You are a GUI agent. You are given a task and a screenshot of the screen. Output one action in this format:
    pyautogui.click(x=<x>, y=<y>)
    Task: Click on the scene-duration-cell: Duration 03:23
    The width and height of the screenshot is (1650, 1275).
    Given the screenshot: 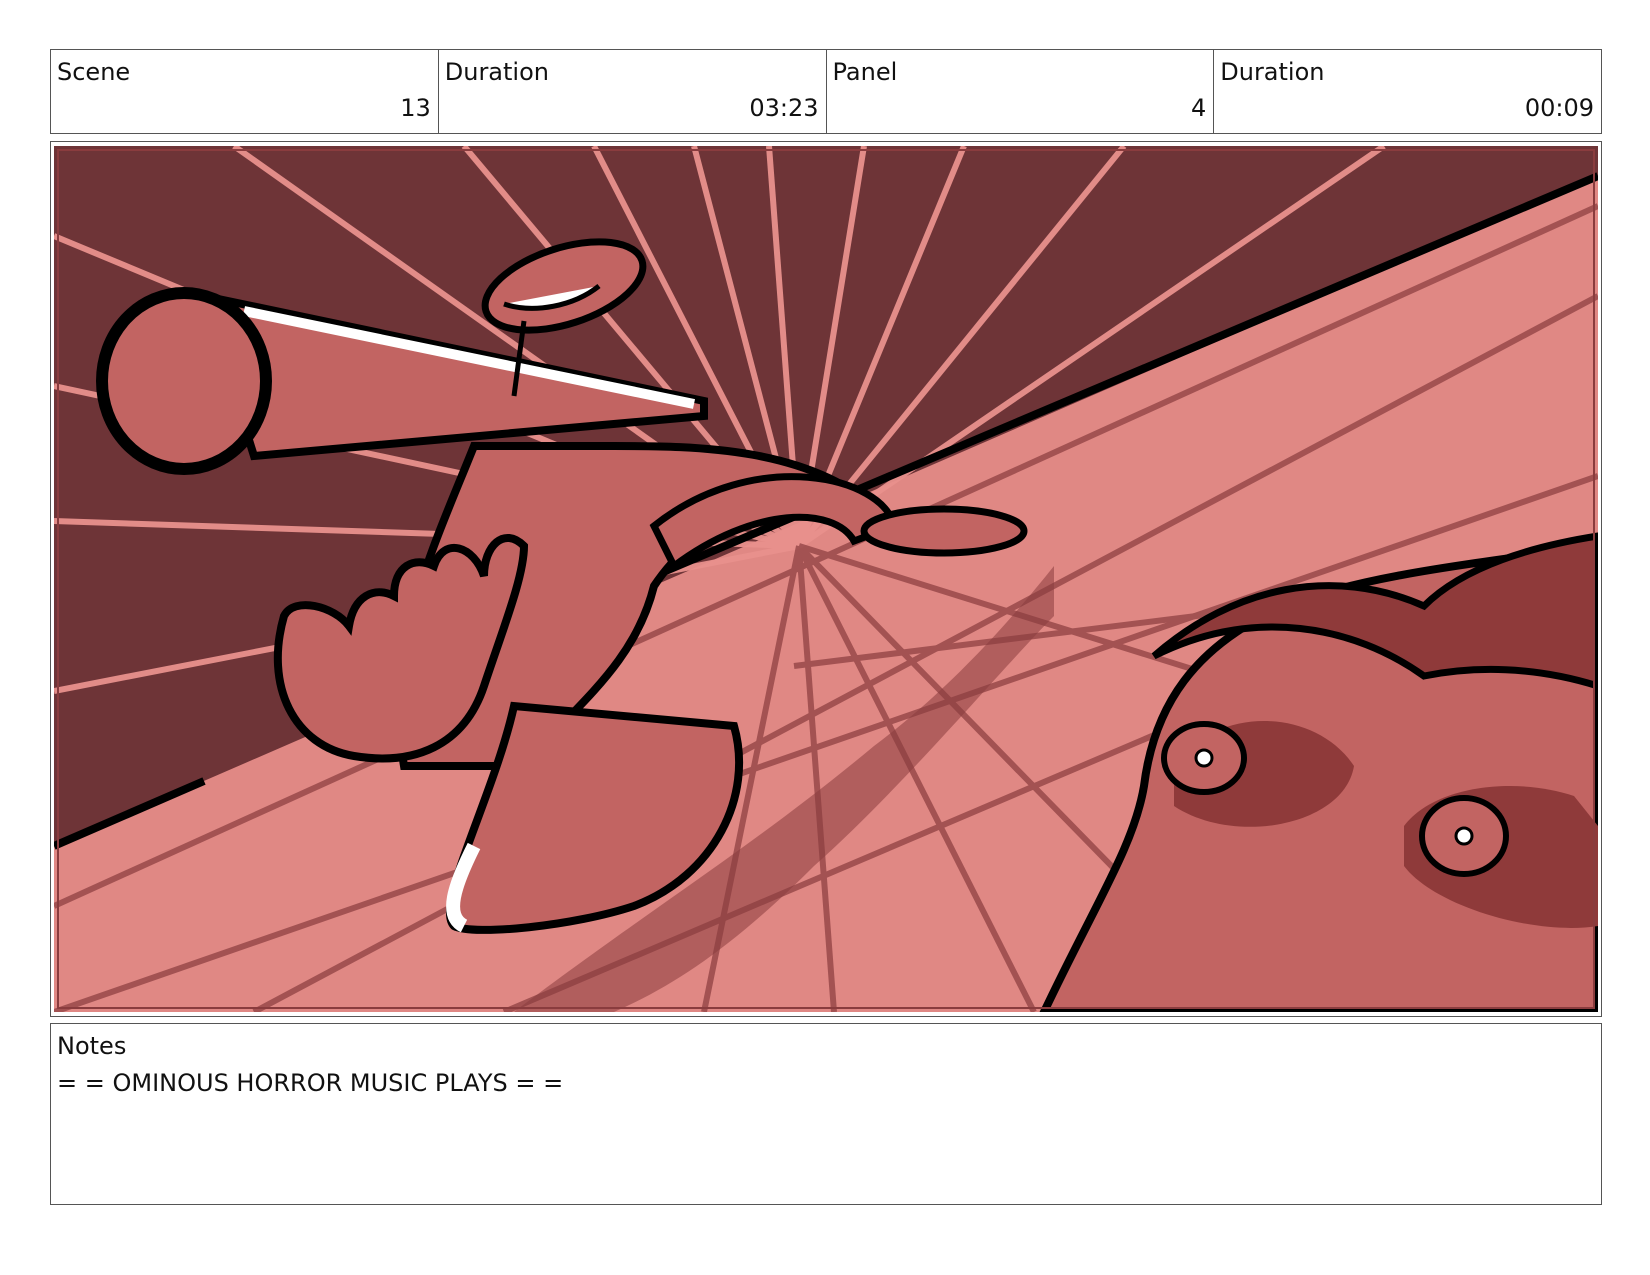 What is the action you would take?
    pyautogui.click(x=633, y=91)
    